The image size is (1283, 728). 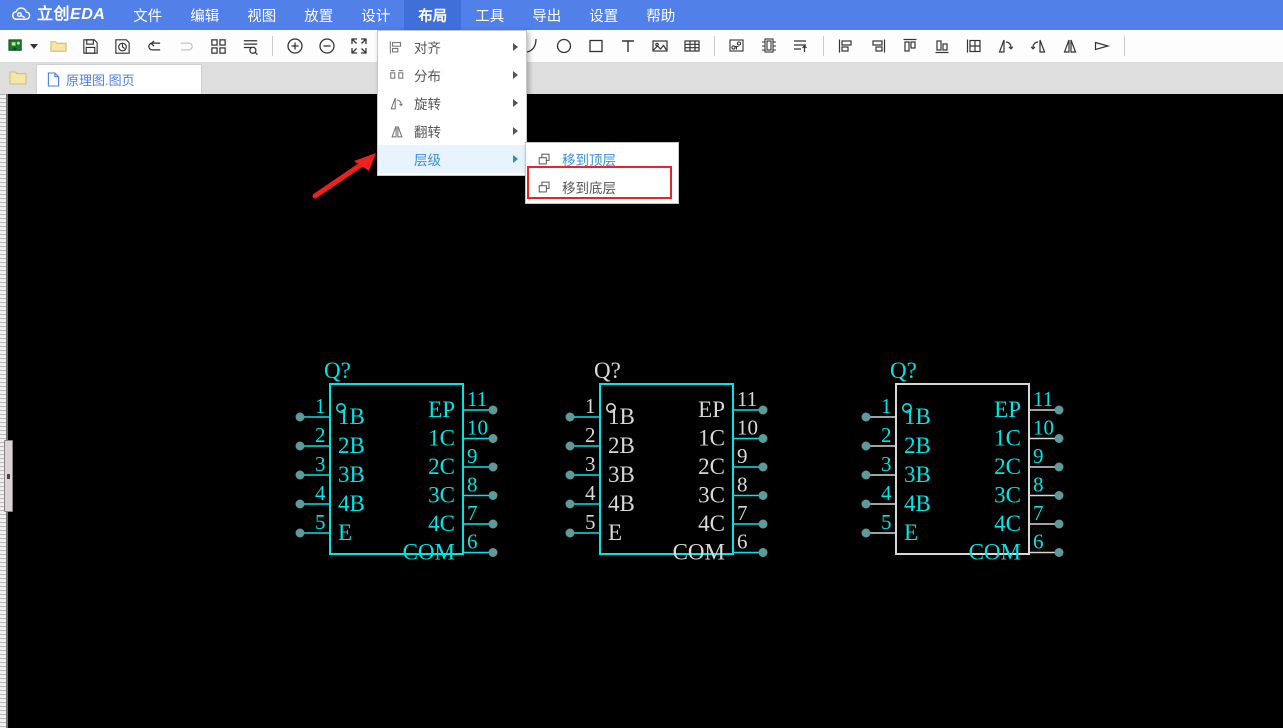 I want to click on circle-icon, so click(x=564, y=46).